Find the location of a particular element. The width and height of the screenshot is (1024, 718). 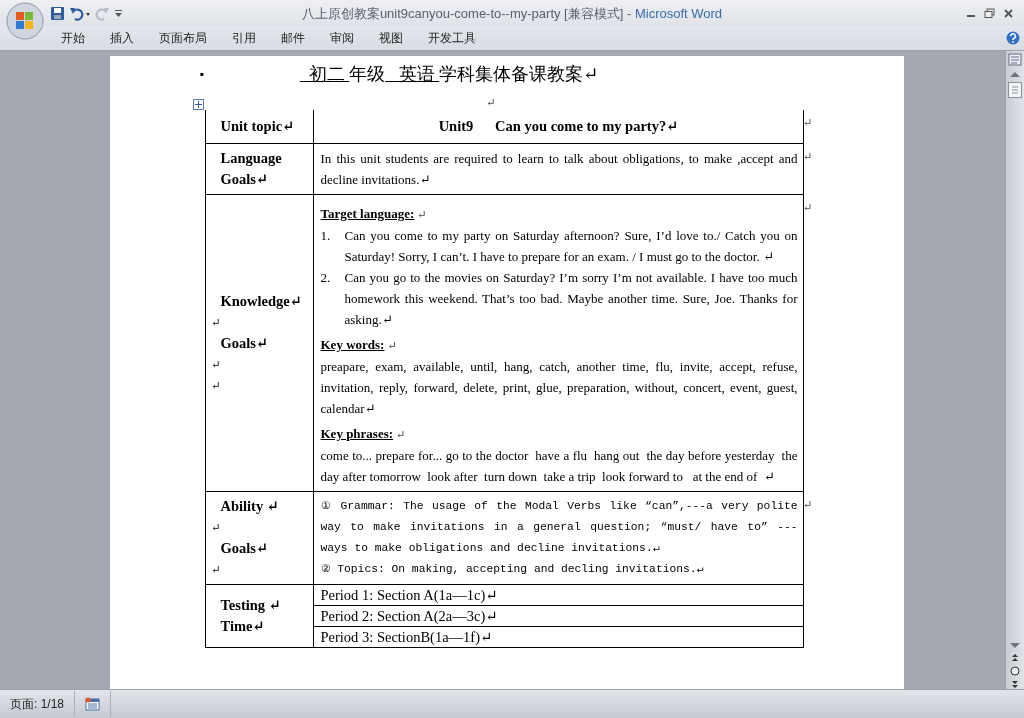

document-title: 八上原创教案unit9canyou-come-to--my-party [兼容模式] is located at coordinates (462, 13).